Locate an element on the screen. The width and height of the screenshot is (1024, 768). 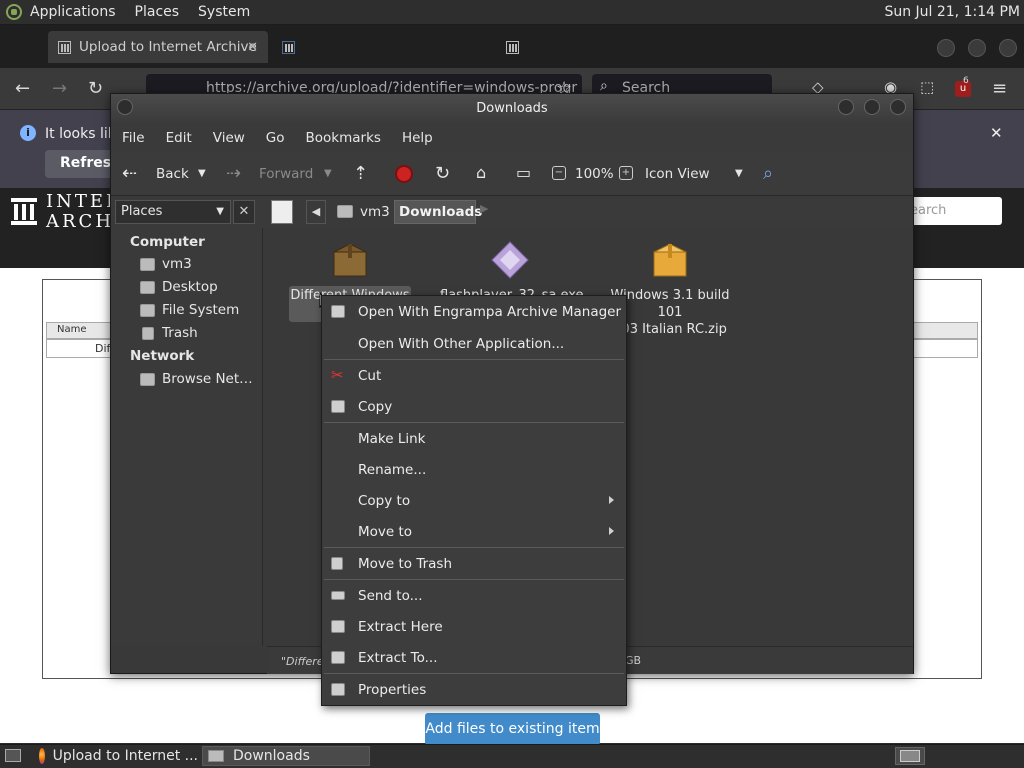
zoom-level: 100% is located at coordinates (594, 174).